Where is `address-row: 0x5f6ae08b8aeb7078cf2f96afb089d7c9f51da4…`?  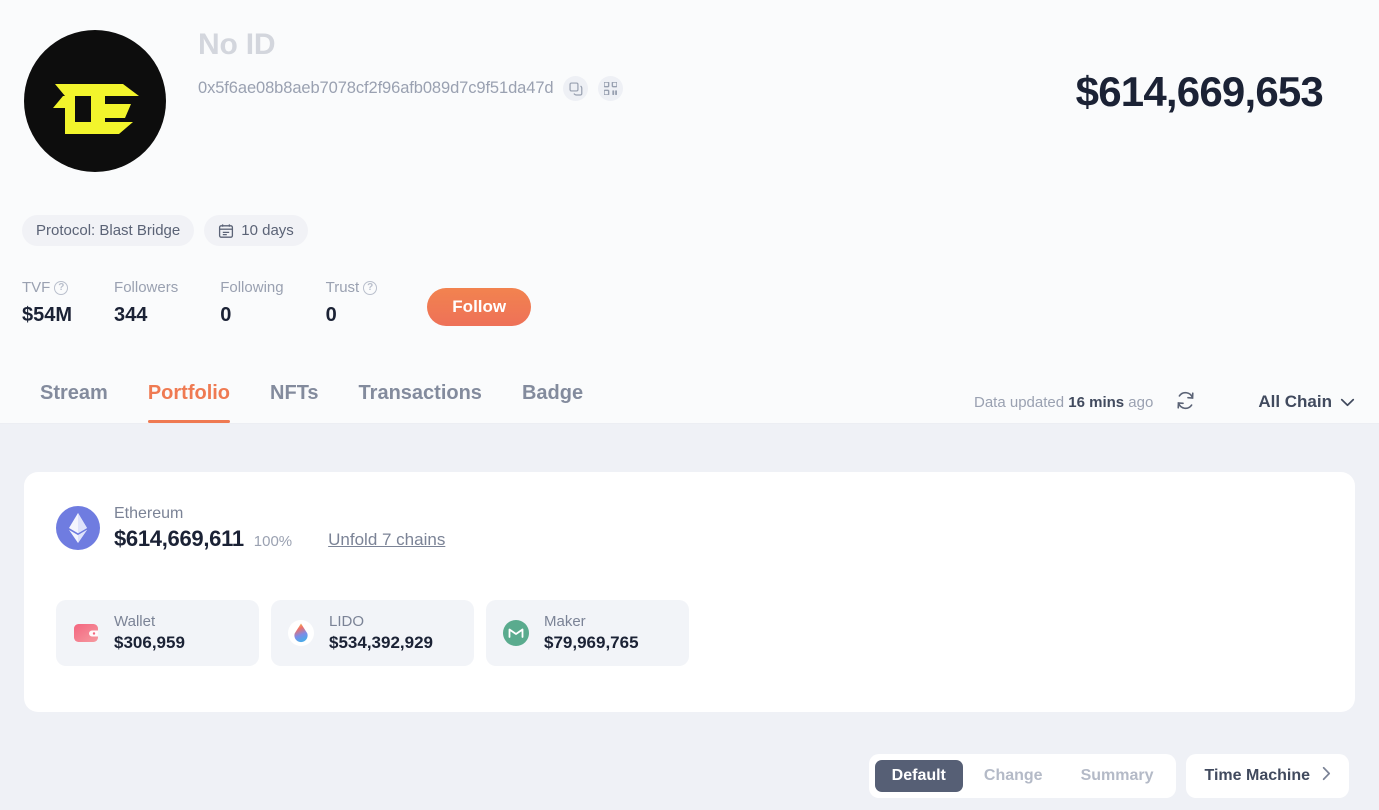 address-row: 0x5f6ae08b8aeb7078cf2f96afb089d7c9f51da4… is located at coordinates (411, 88).